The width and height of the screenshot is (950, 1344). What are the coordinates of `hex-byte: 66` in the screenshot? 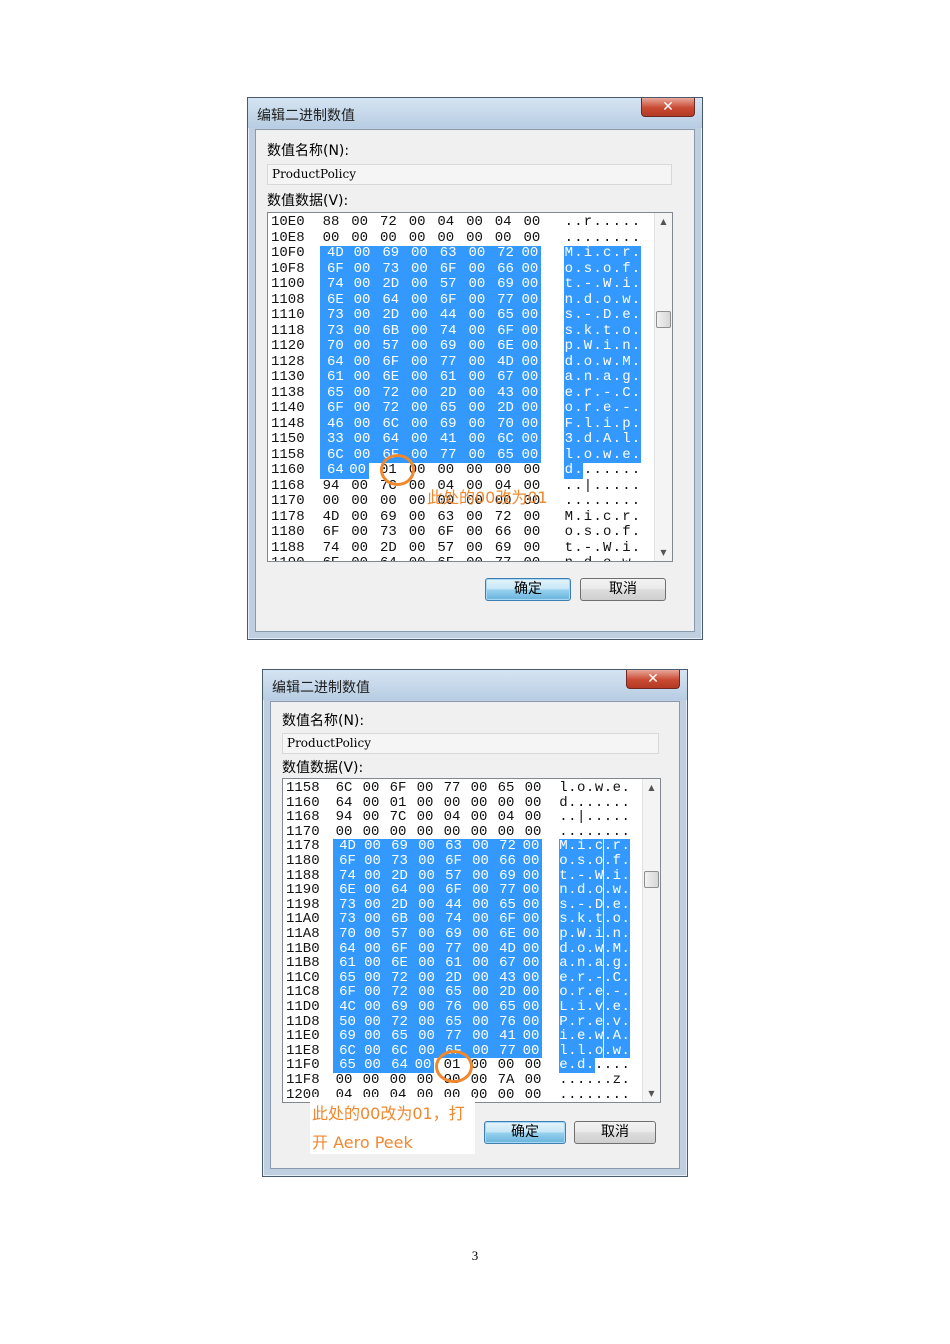 It's located at (503, 532).